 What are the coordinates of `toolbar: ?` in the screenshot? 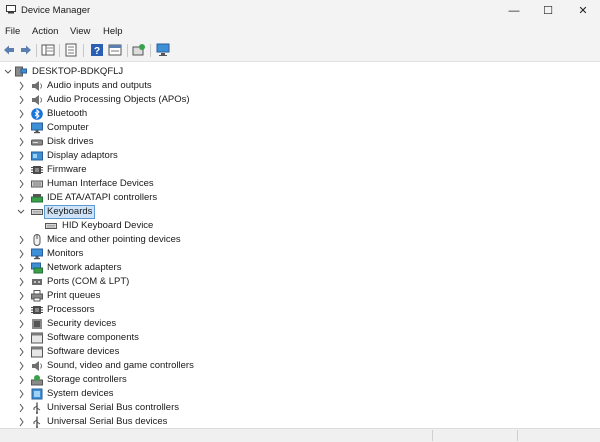 It's located at (300, 51).